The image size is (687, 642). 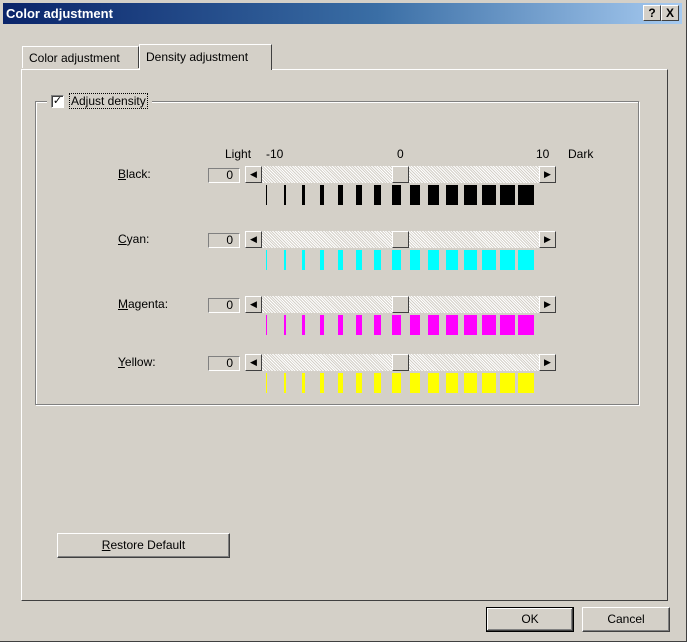 I want to click on scale-min-label: -10, so click(x=275, y=154).